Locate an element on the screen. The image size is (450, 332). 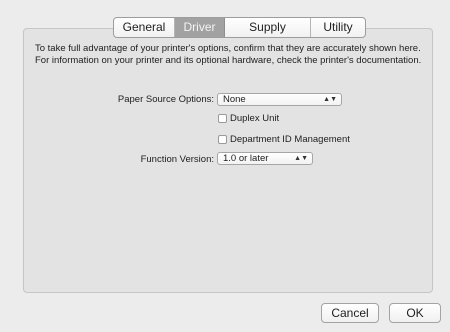
duplex-unit-label: Duplex Unit is located at coordinates (255, 118).